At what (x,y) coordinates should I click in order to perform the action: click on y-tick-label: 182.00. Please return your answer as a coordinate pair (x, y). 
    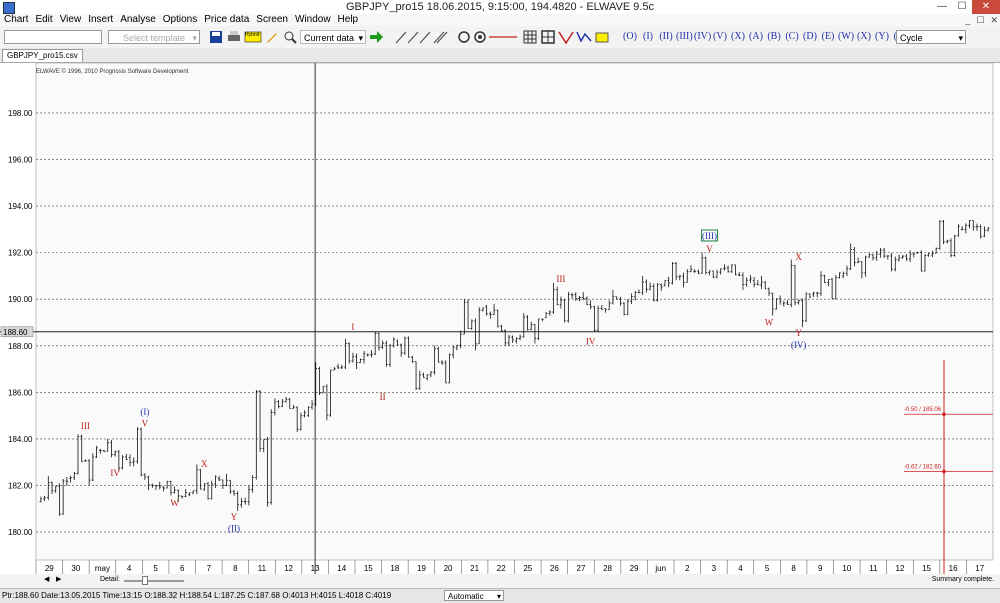
    Looking at the image, I should click on (20, 485).